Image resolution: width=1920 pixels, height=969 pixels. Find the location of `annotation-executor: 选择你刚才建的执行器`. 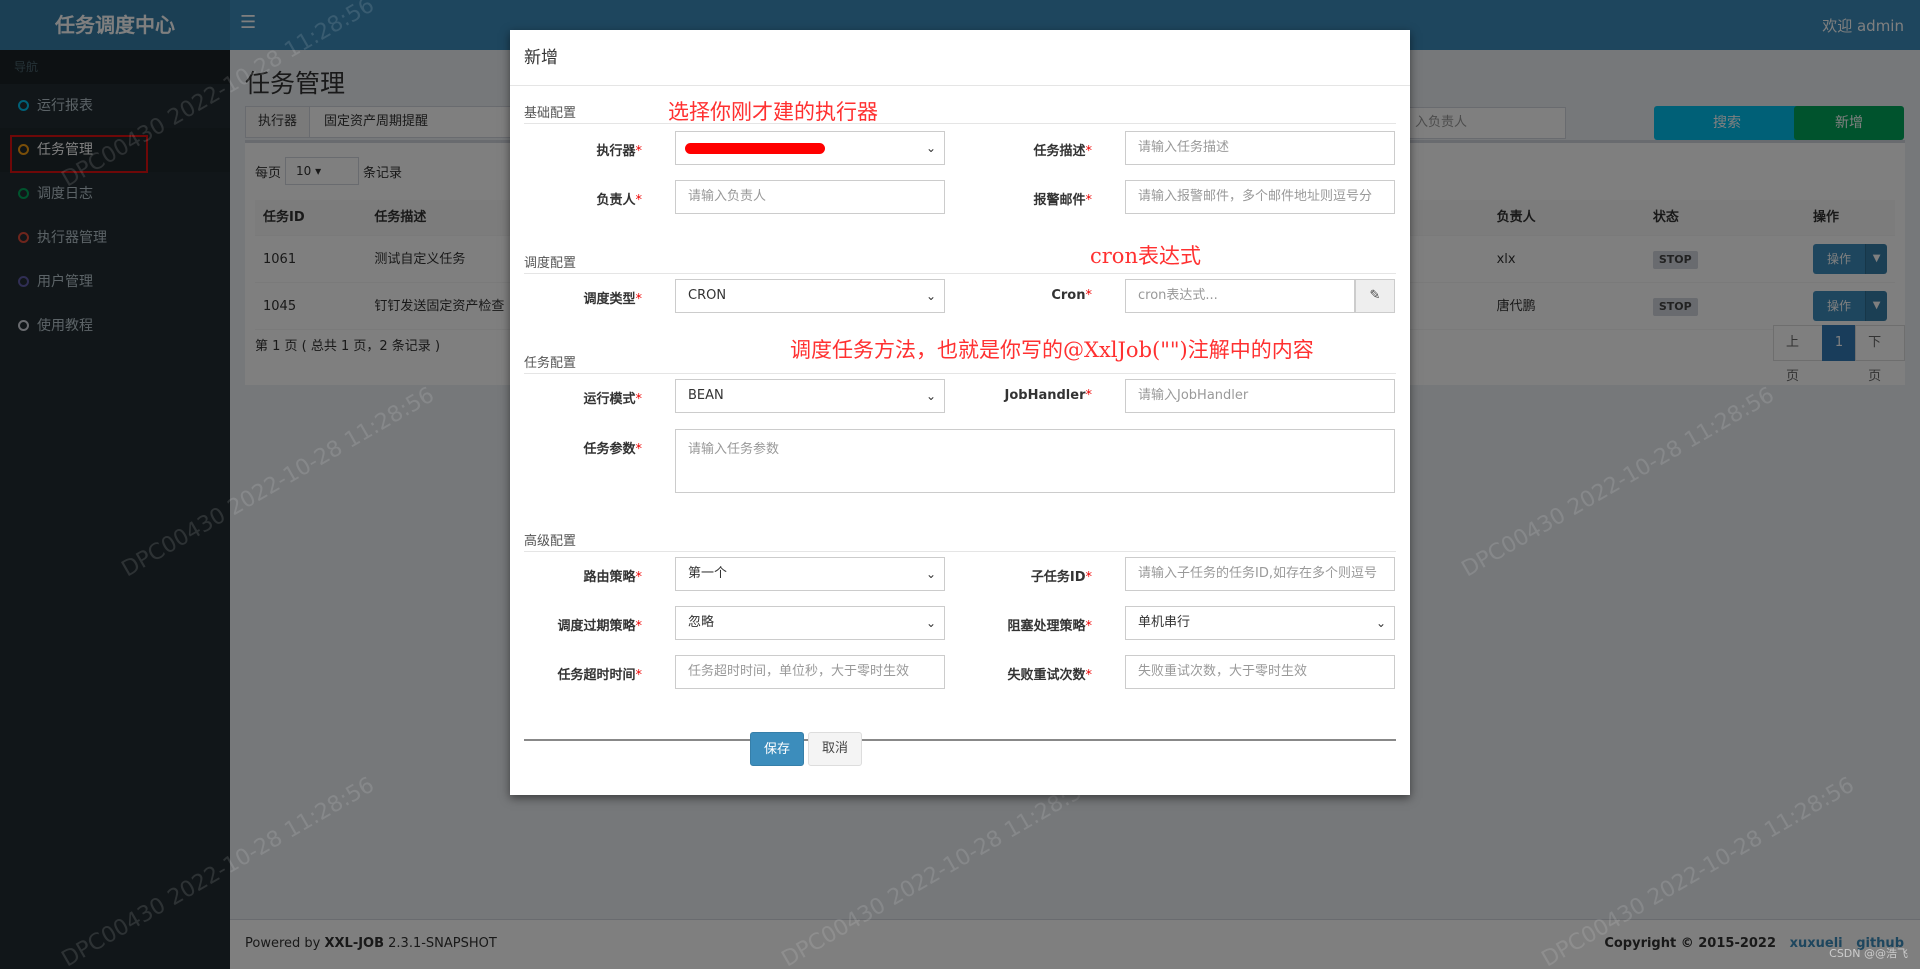

annotation-executor: 选择你刚才建的执行器 is located at coordinates (773, 112).